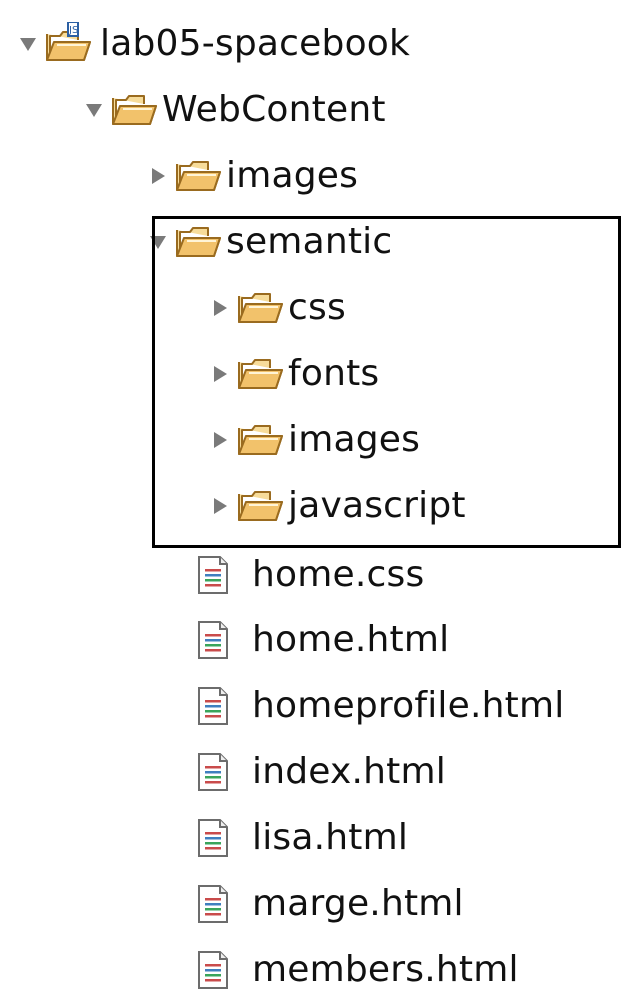  I want to click on tree-row-semantic: semantic, so click(269, 242).